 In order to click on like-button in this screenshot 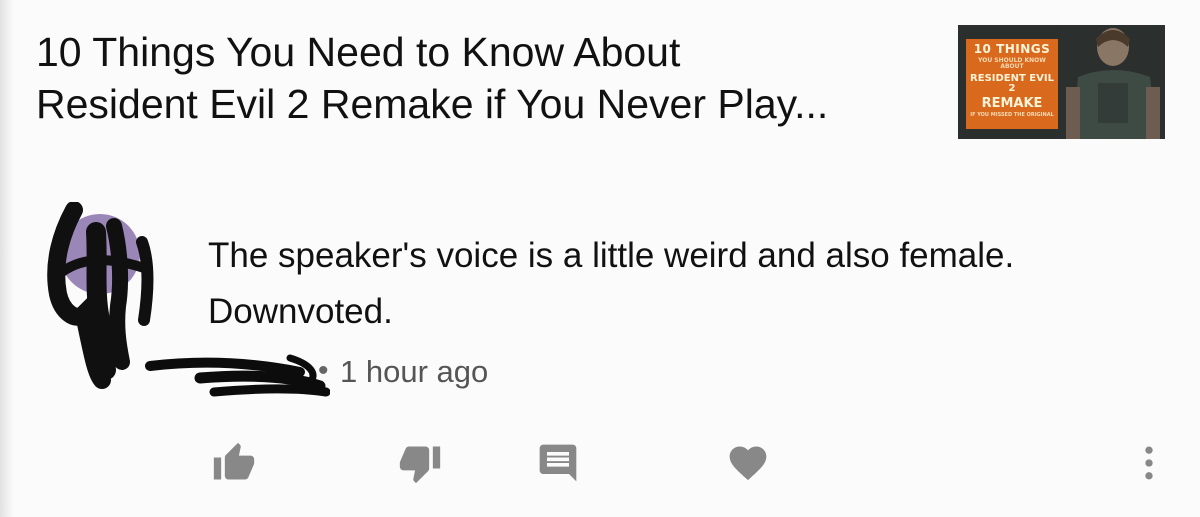, I will do `click(234, 463)`.